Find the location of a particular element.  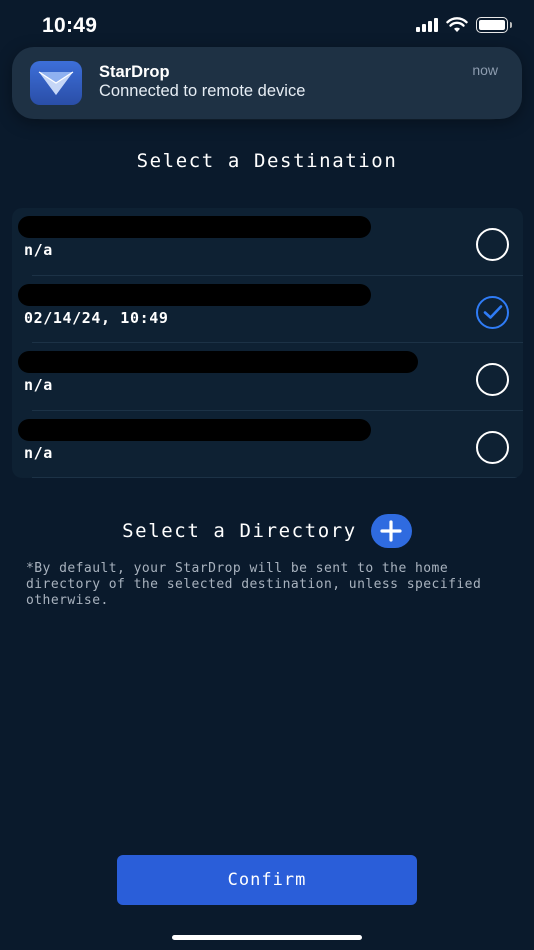

notification-time: now is located at coordinates (485, 70).